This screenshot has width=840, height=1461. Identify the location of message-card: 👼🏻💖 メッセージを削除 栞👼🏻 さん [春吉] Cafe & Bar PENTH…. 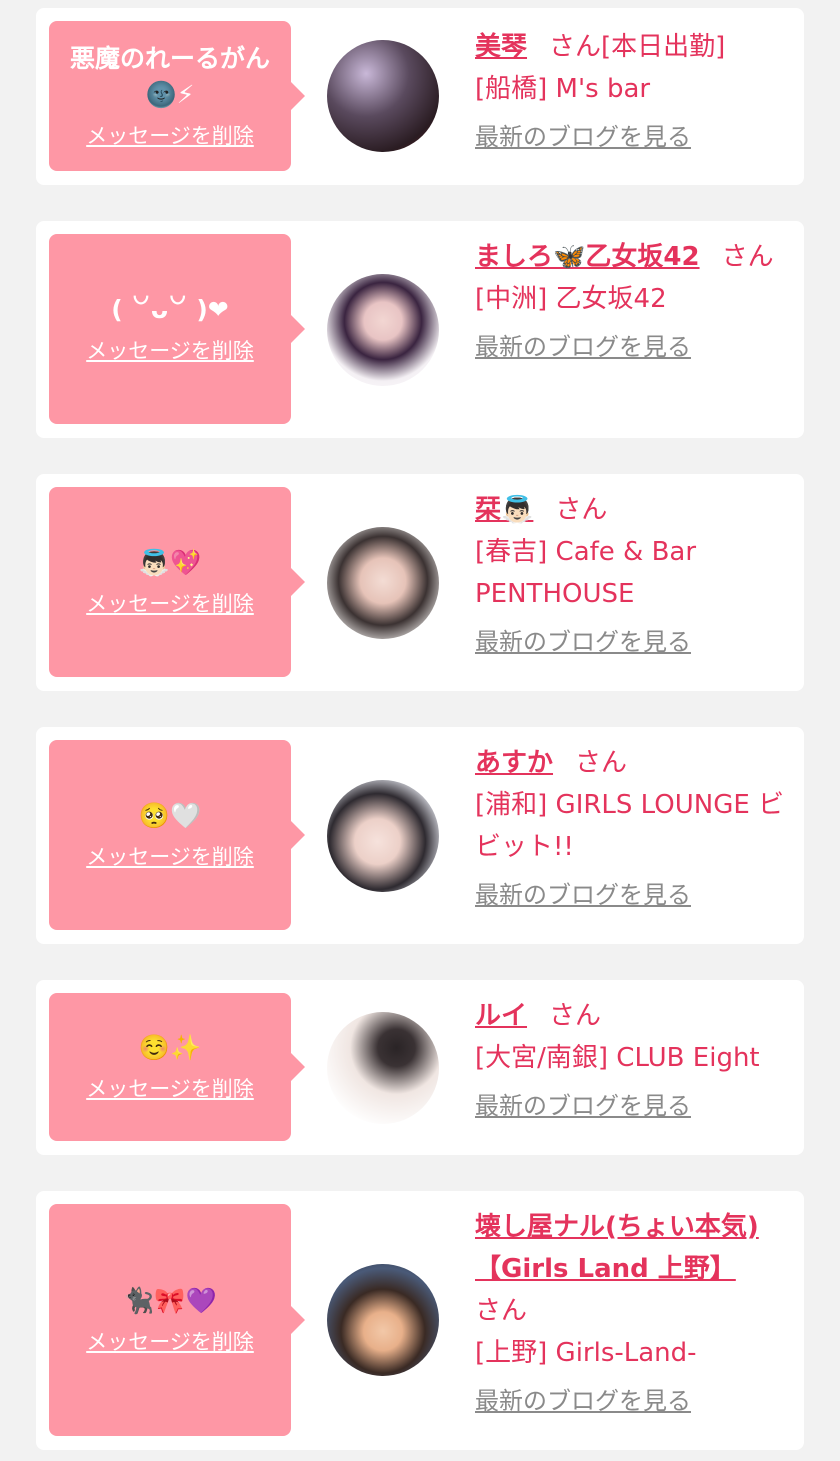
(420, 582).